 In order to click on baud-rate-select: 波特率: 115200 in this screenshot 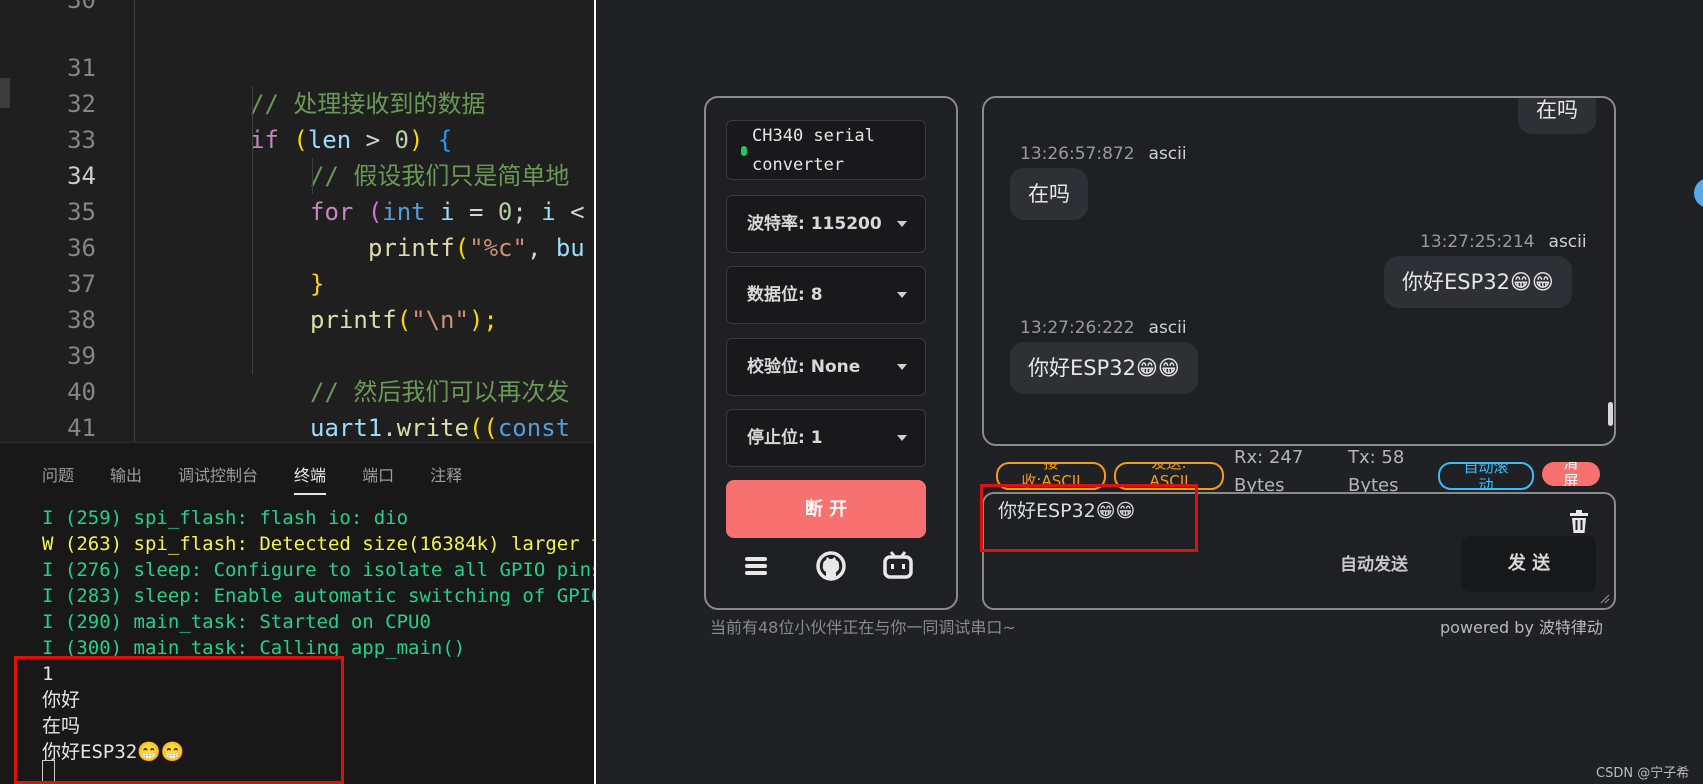, I will do `click(826, 224)`.